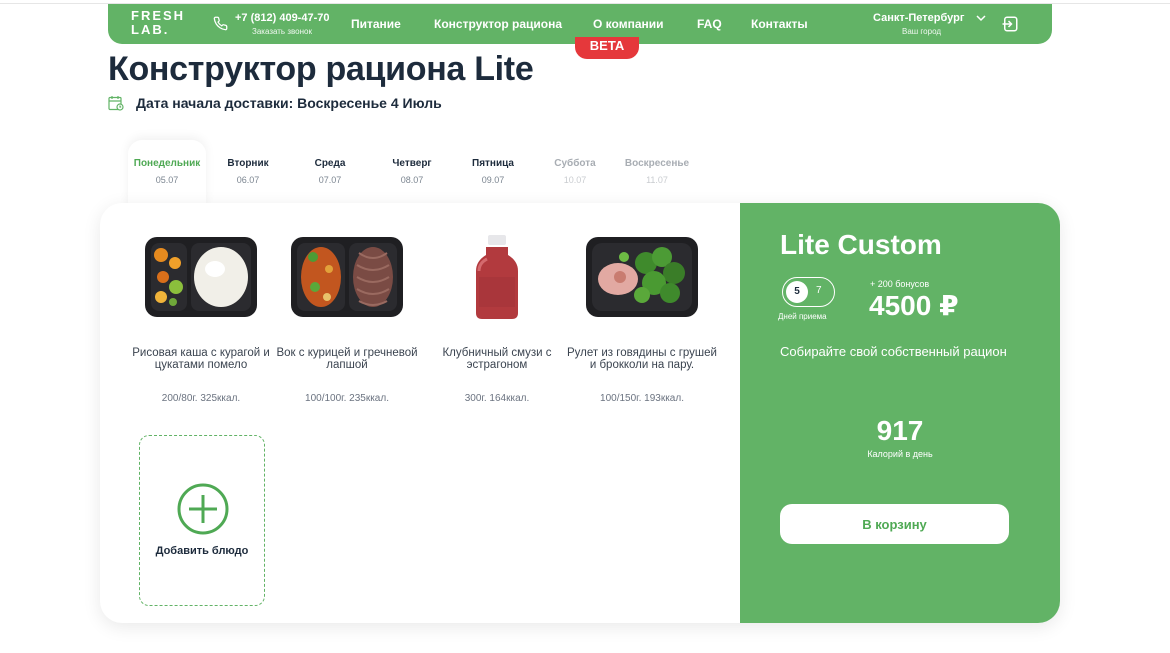 This screenshot has width=1170, height=653. Describe the element at coordinates (493, 171) in the screenshot. I see `tab-friday: Пятница 09.07` at that location.